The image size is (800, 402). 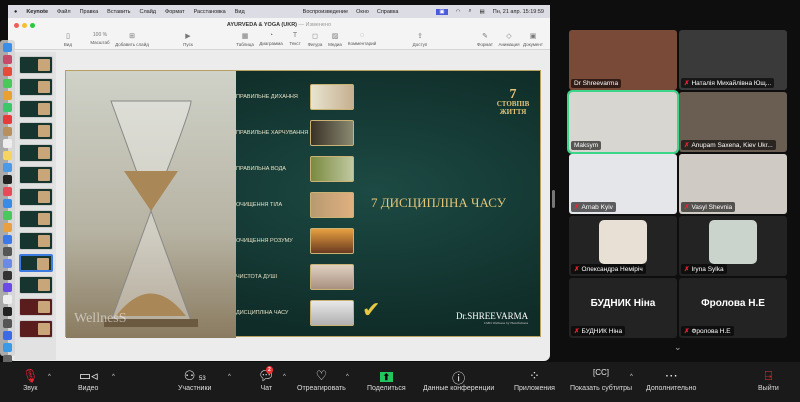 What do you see at coordinates (37, 12) in the screenshot?
I see `menu-app: Keynote` at bounding box center [37, 12].